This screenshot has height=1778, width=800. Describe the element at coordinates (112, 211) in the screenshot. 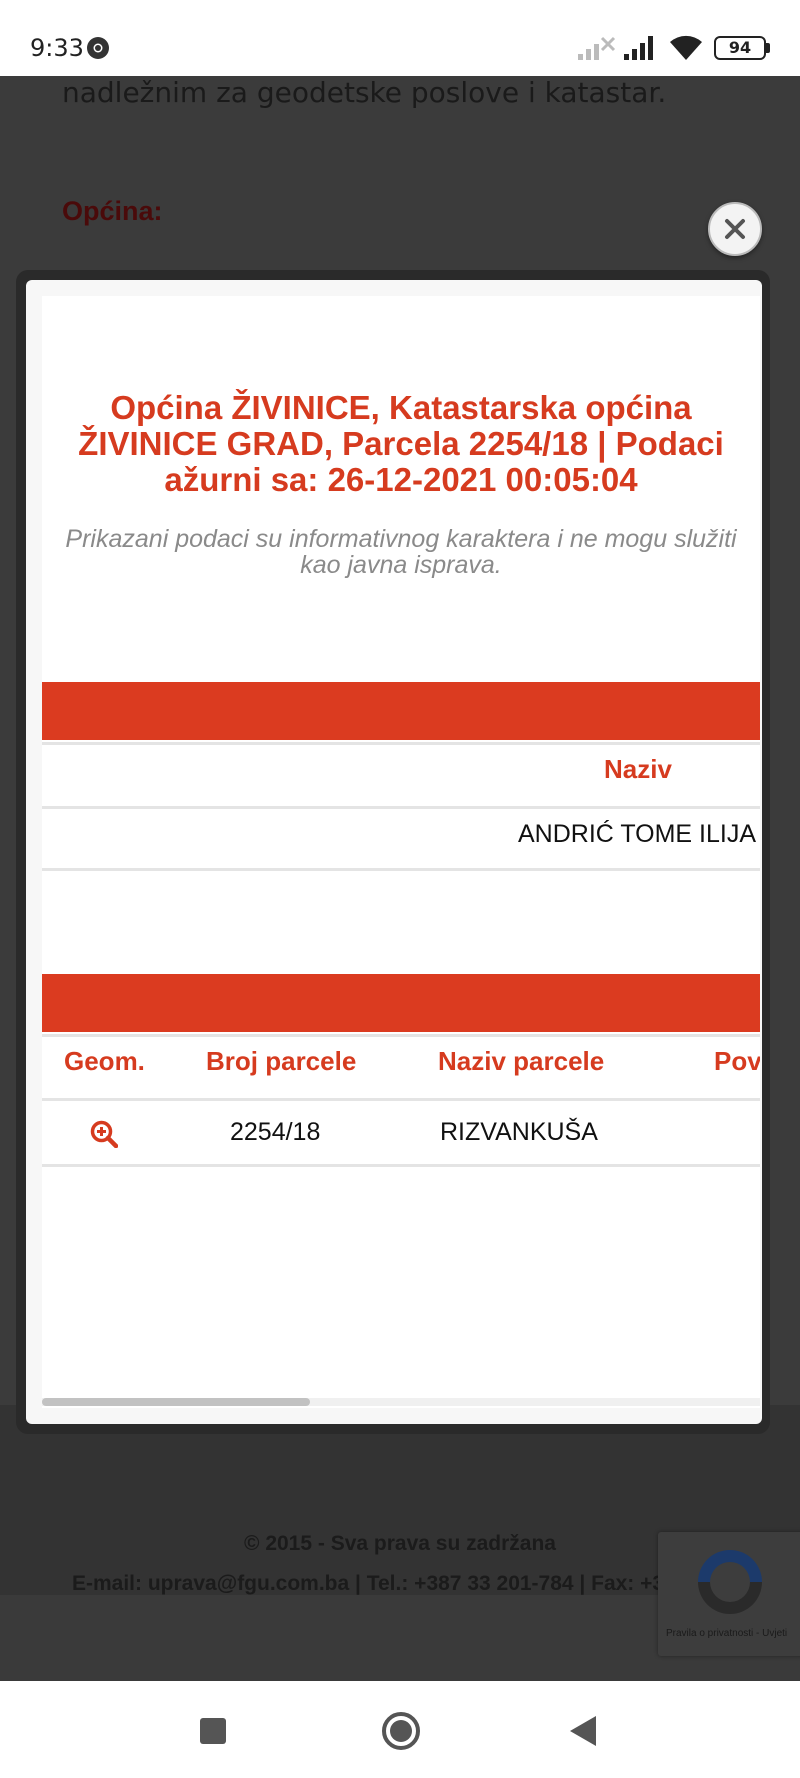

I see `opcina-label: Općina:` at that location.